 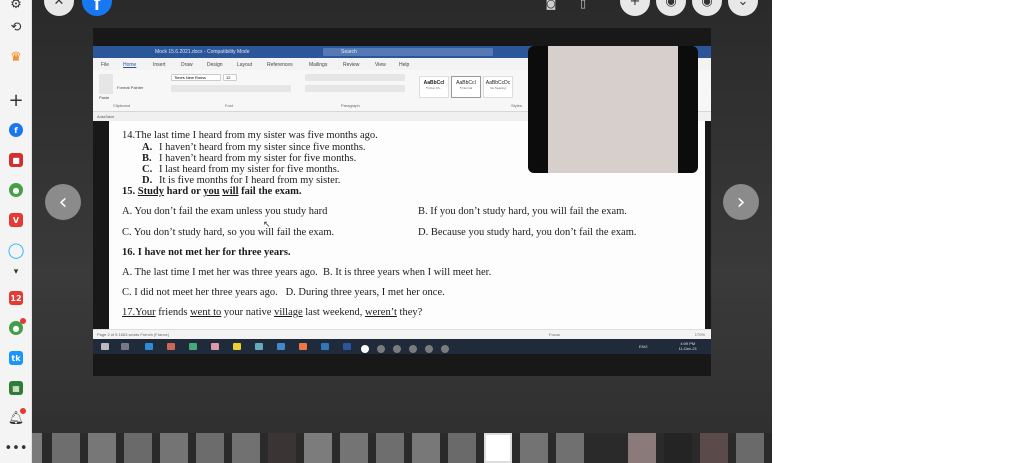 What do you see at coordinates (583, 9) in the screenshot?
I see `phone-icon: ▯` at bounding box center [583, 9].